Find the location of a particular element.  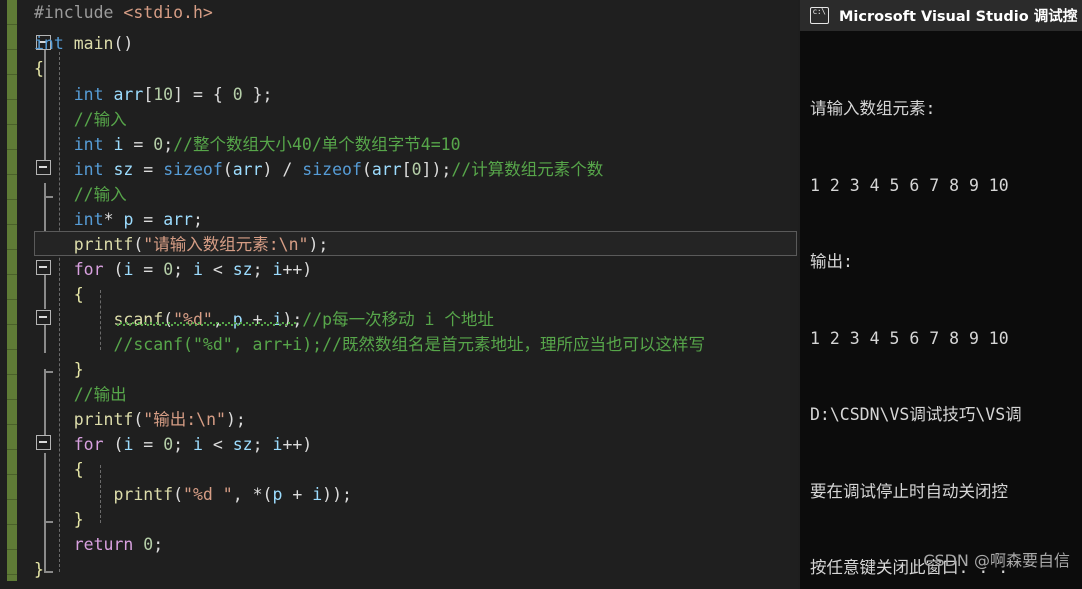

code-line-17: printf("输出:\n"); is located at coordinates (159, 419).